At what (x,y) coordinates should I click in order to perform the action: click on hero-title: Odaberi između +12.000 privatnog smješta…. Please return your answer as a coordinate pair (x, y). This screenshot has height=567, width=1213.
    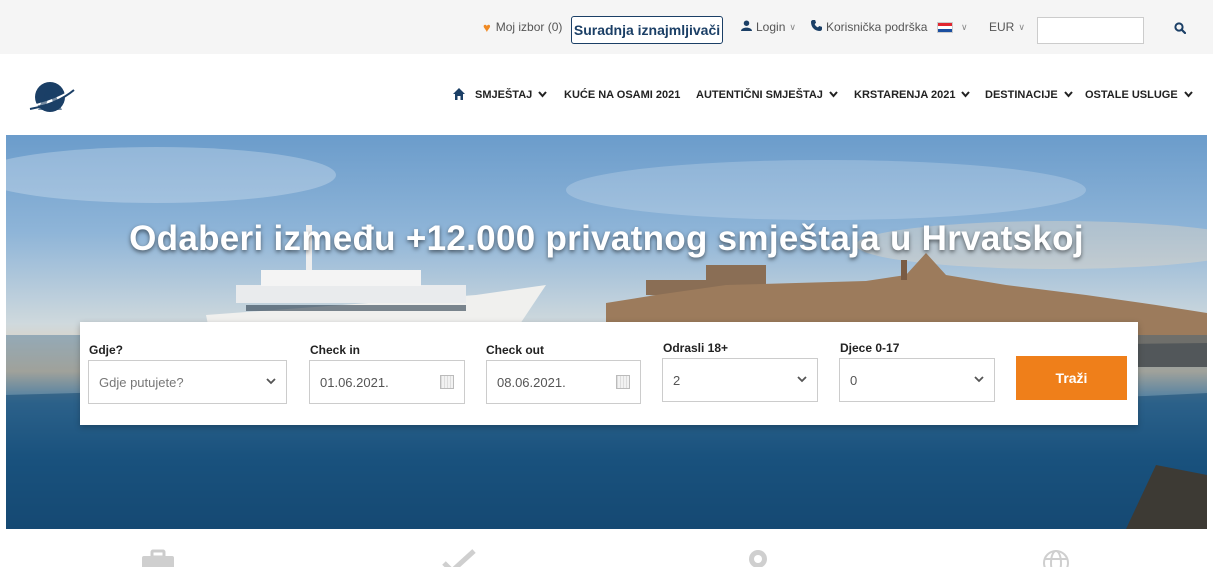
    Looking at the image, I should click on (606, 238).